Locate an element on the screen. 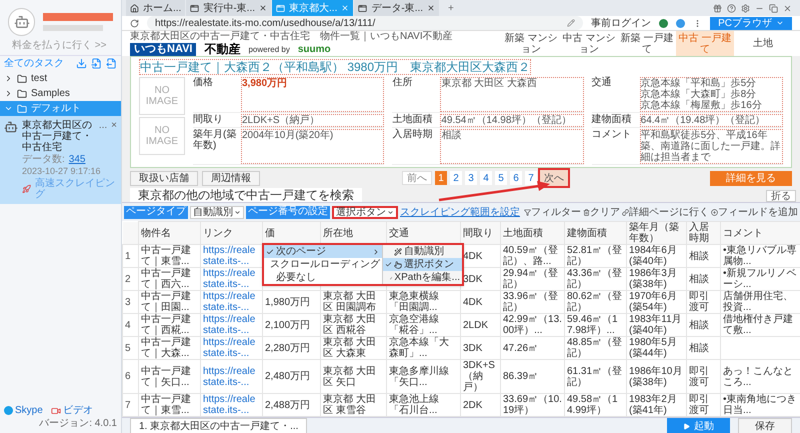 The image size is (800, 433). data-count-link: 345 is located at coordinates (77, 159).